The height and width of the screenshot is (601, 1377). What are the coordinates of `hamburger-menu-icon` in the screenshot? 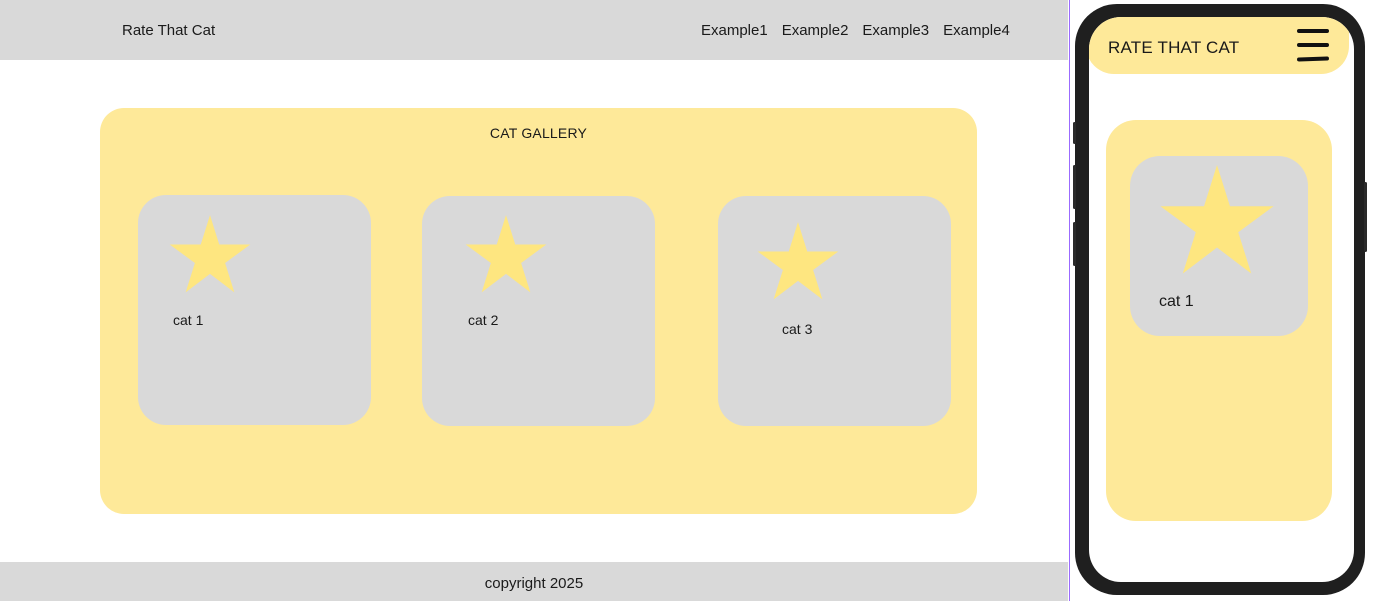 It's located at (1313, 45).